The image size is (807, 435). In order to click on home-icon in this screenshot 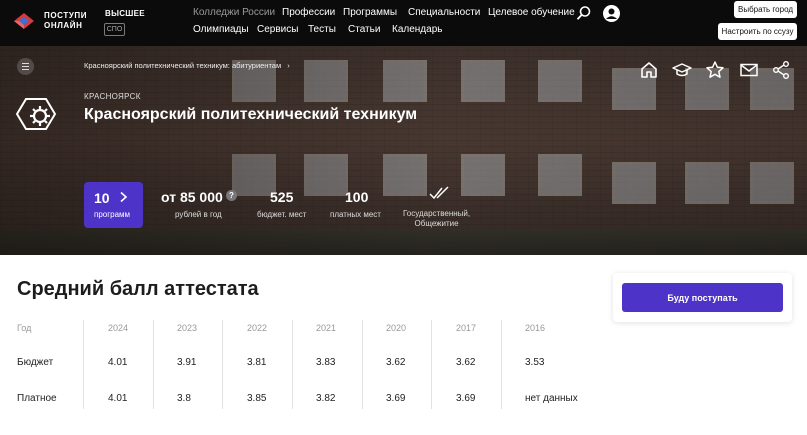, I will do `click(649, 70)`.